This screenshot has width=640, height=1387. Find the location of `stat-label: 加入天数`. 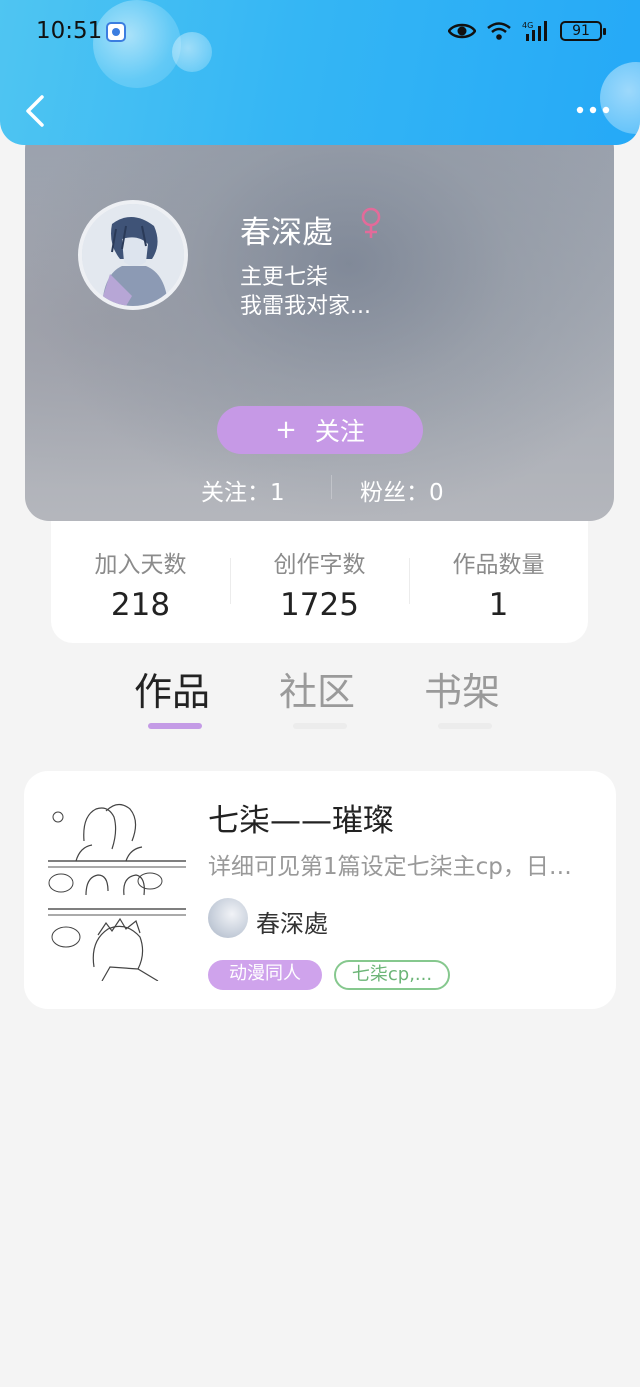

stat-label: 加入天数 is located at coordinates (140, 565).